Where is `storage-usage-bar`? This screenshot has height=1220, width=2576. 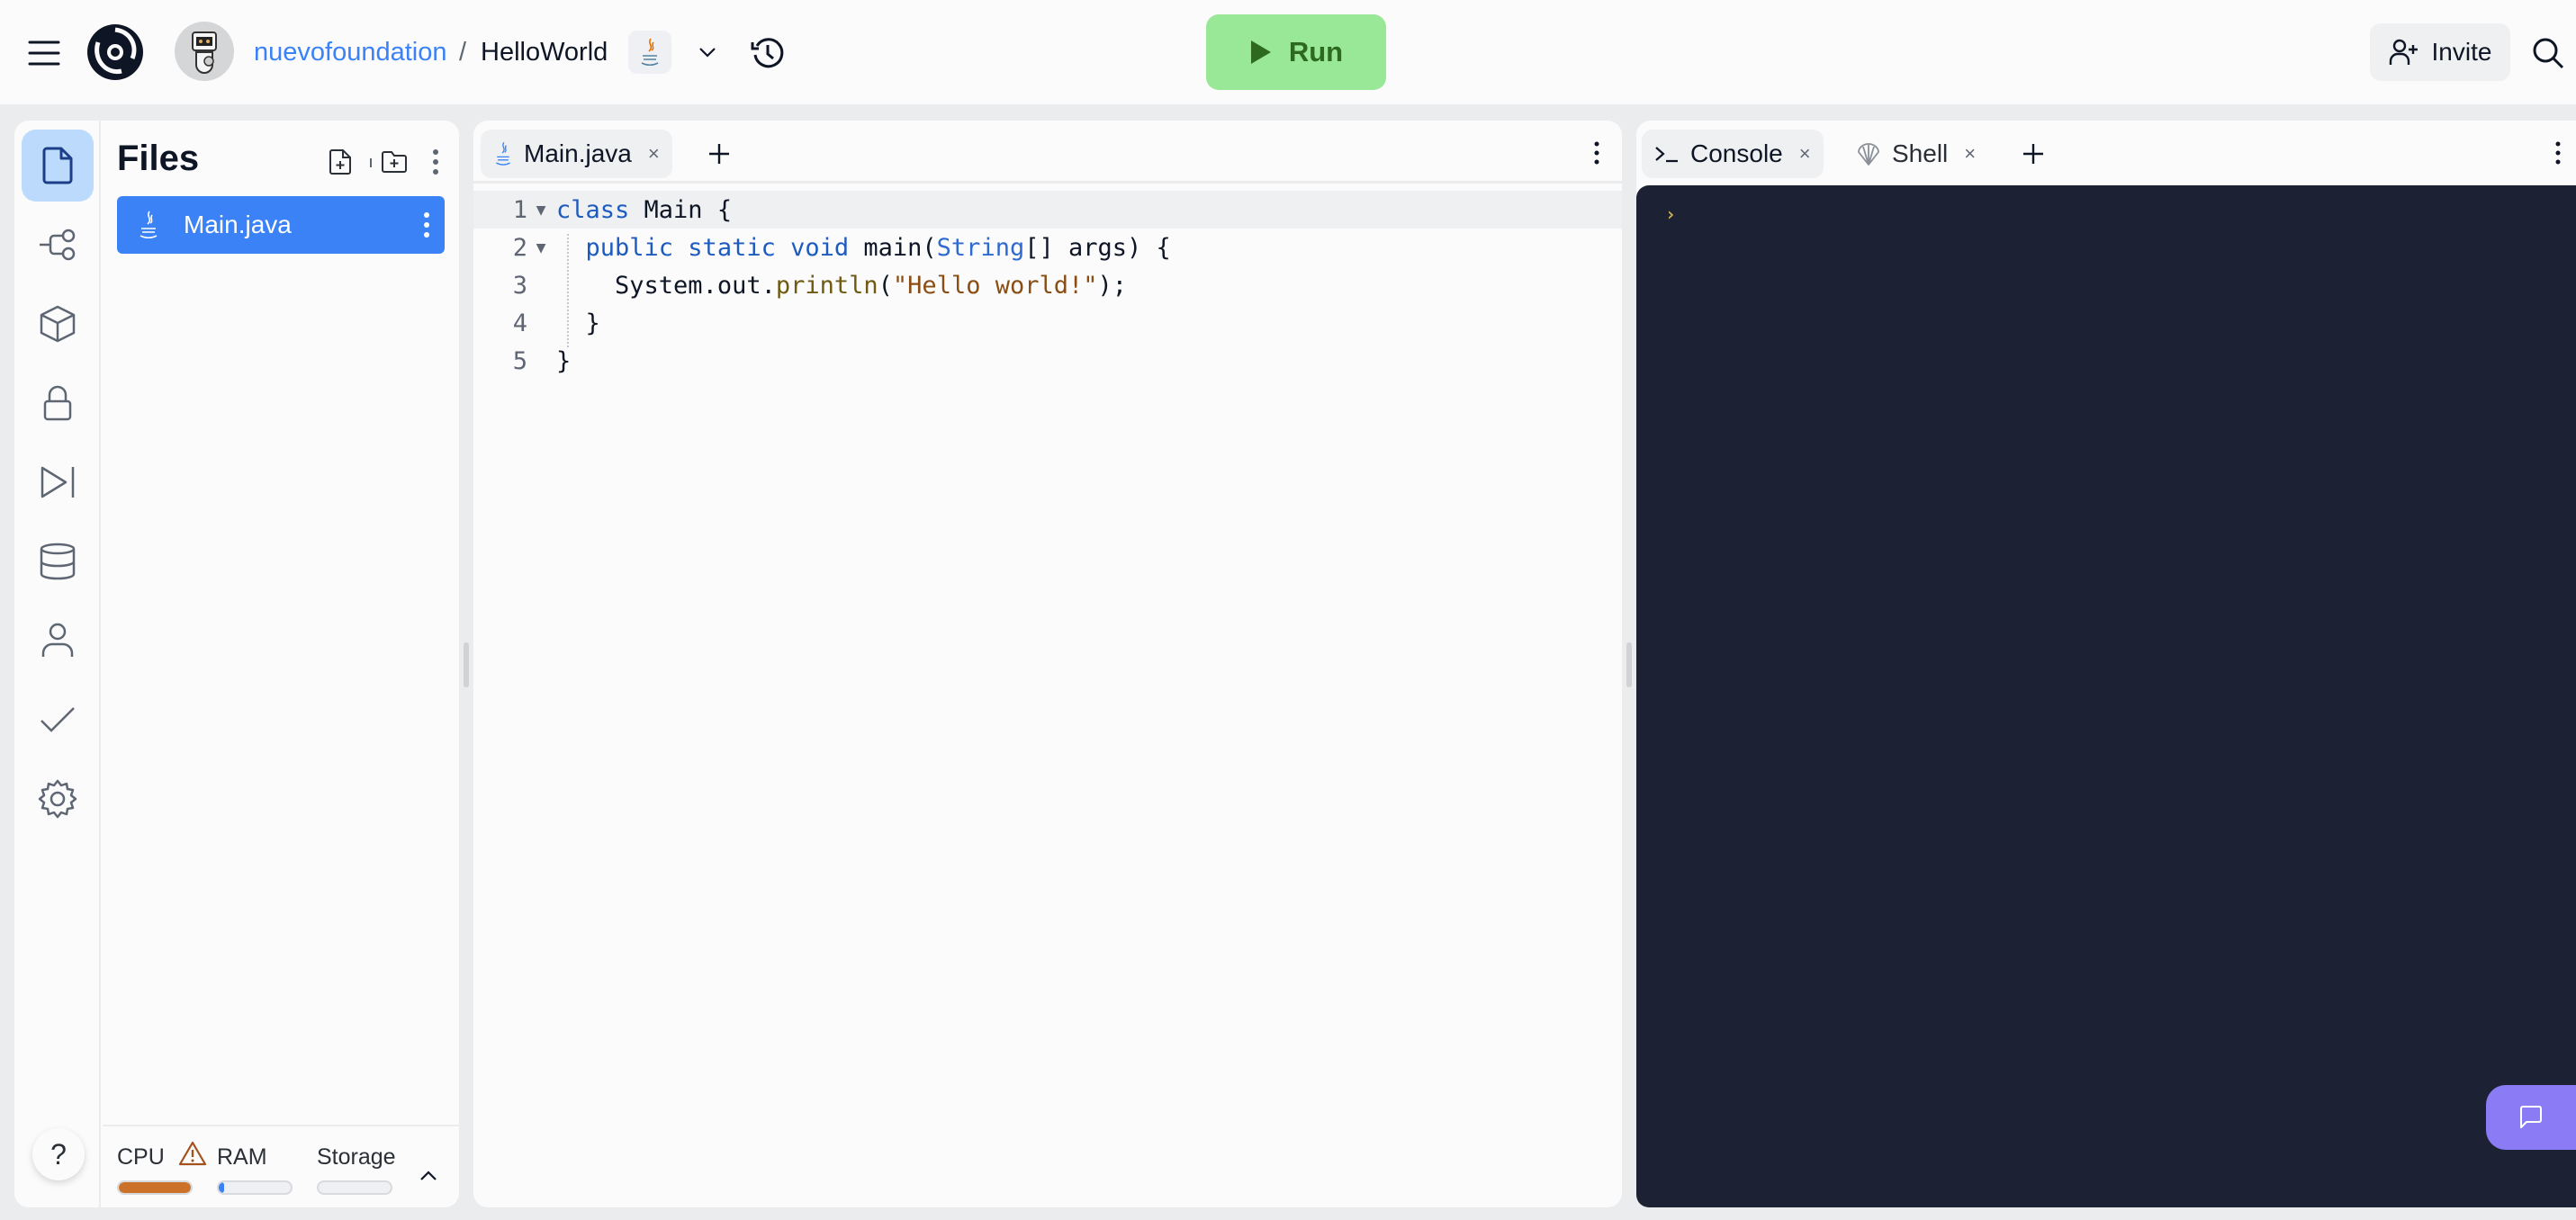 storage-usage-bar is located at coordinates (354, 1187).